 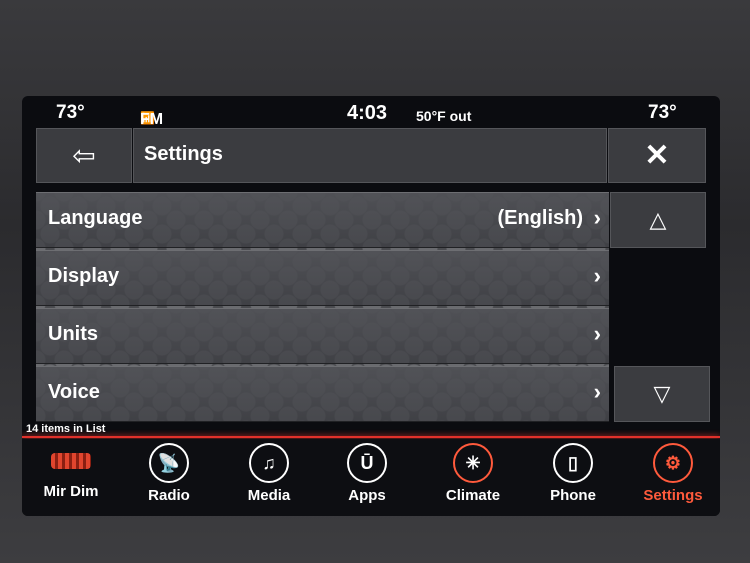 I want to click on clock: 4:03, so click(x=367, y=113).